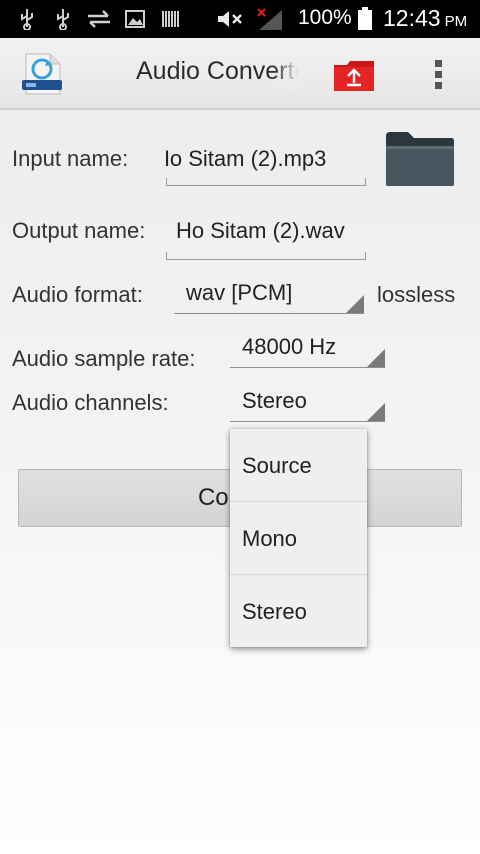 The image size is (480, 854). I want to click on clock-ampm: PM, so click(456, 21).